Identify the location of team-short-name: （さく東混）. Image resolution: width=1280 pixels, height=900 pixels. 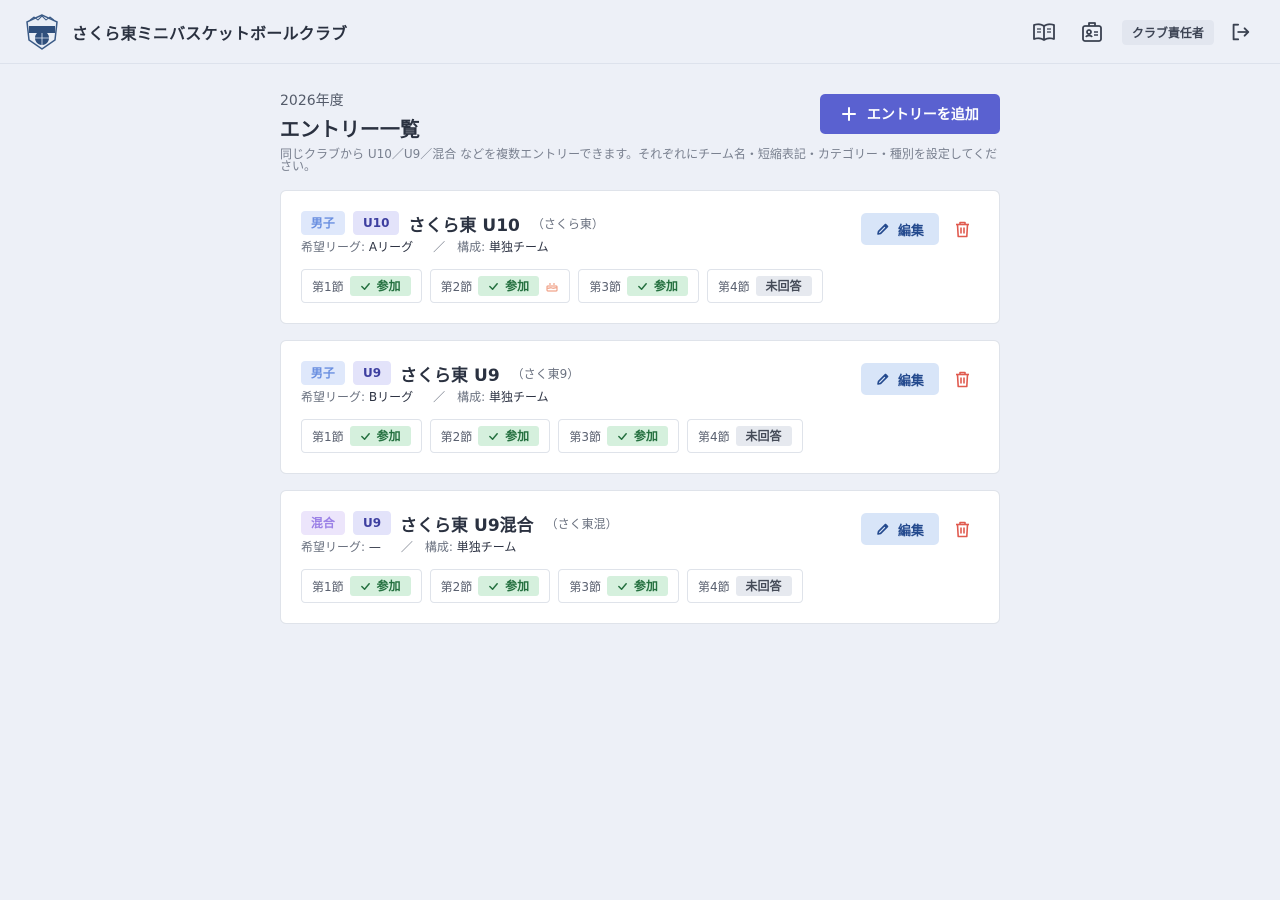
(581, 523).